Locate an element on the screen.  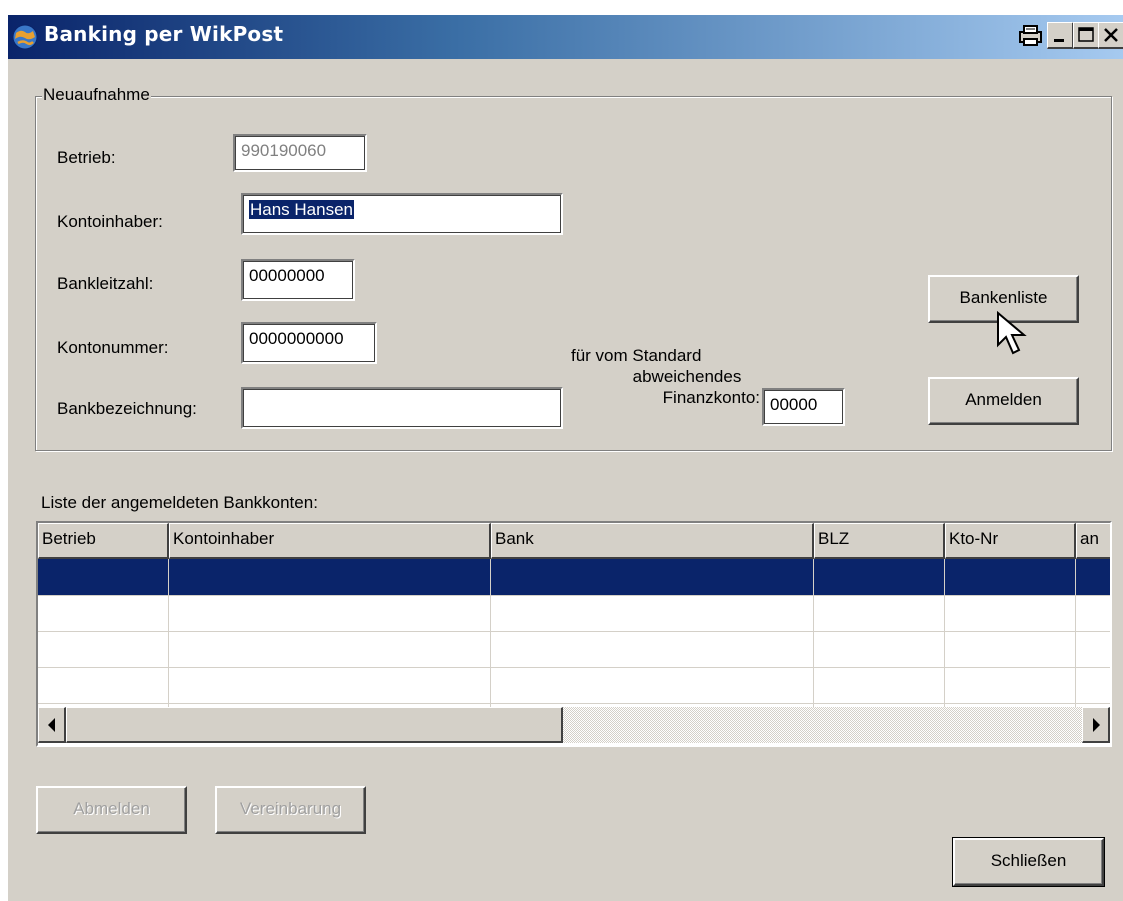
schliessen-button: Schließen is located at coordinates (1028, 862).